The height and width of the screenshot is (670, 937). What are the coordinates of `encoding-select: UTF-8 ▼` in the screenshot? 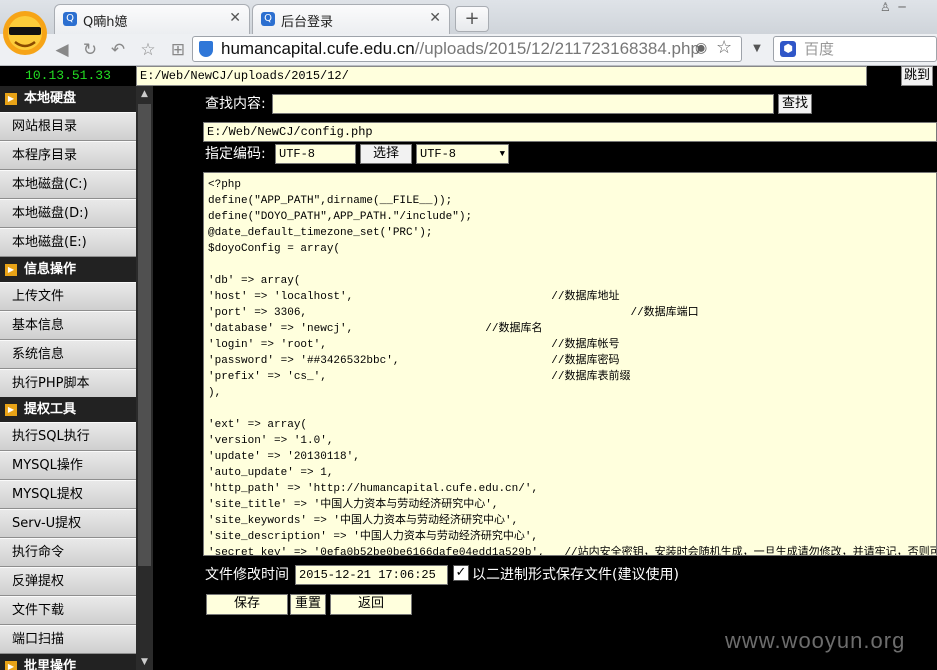 It's located at (462, 154).